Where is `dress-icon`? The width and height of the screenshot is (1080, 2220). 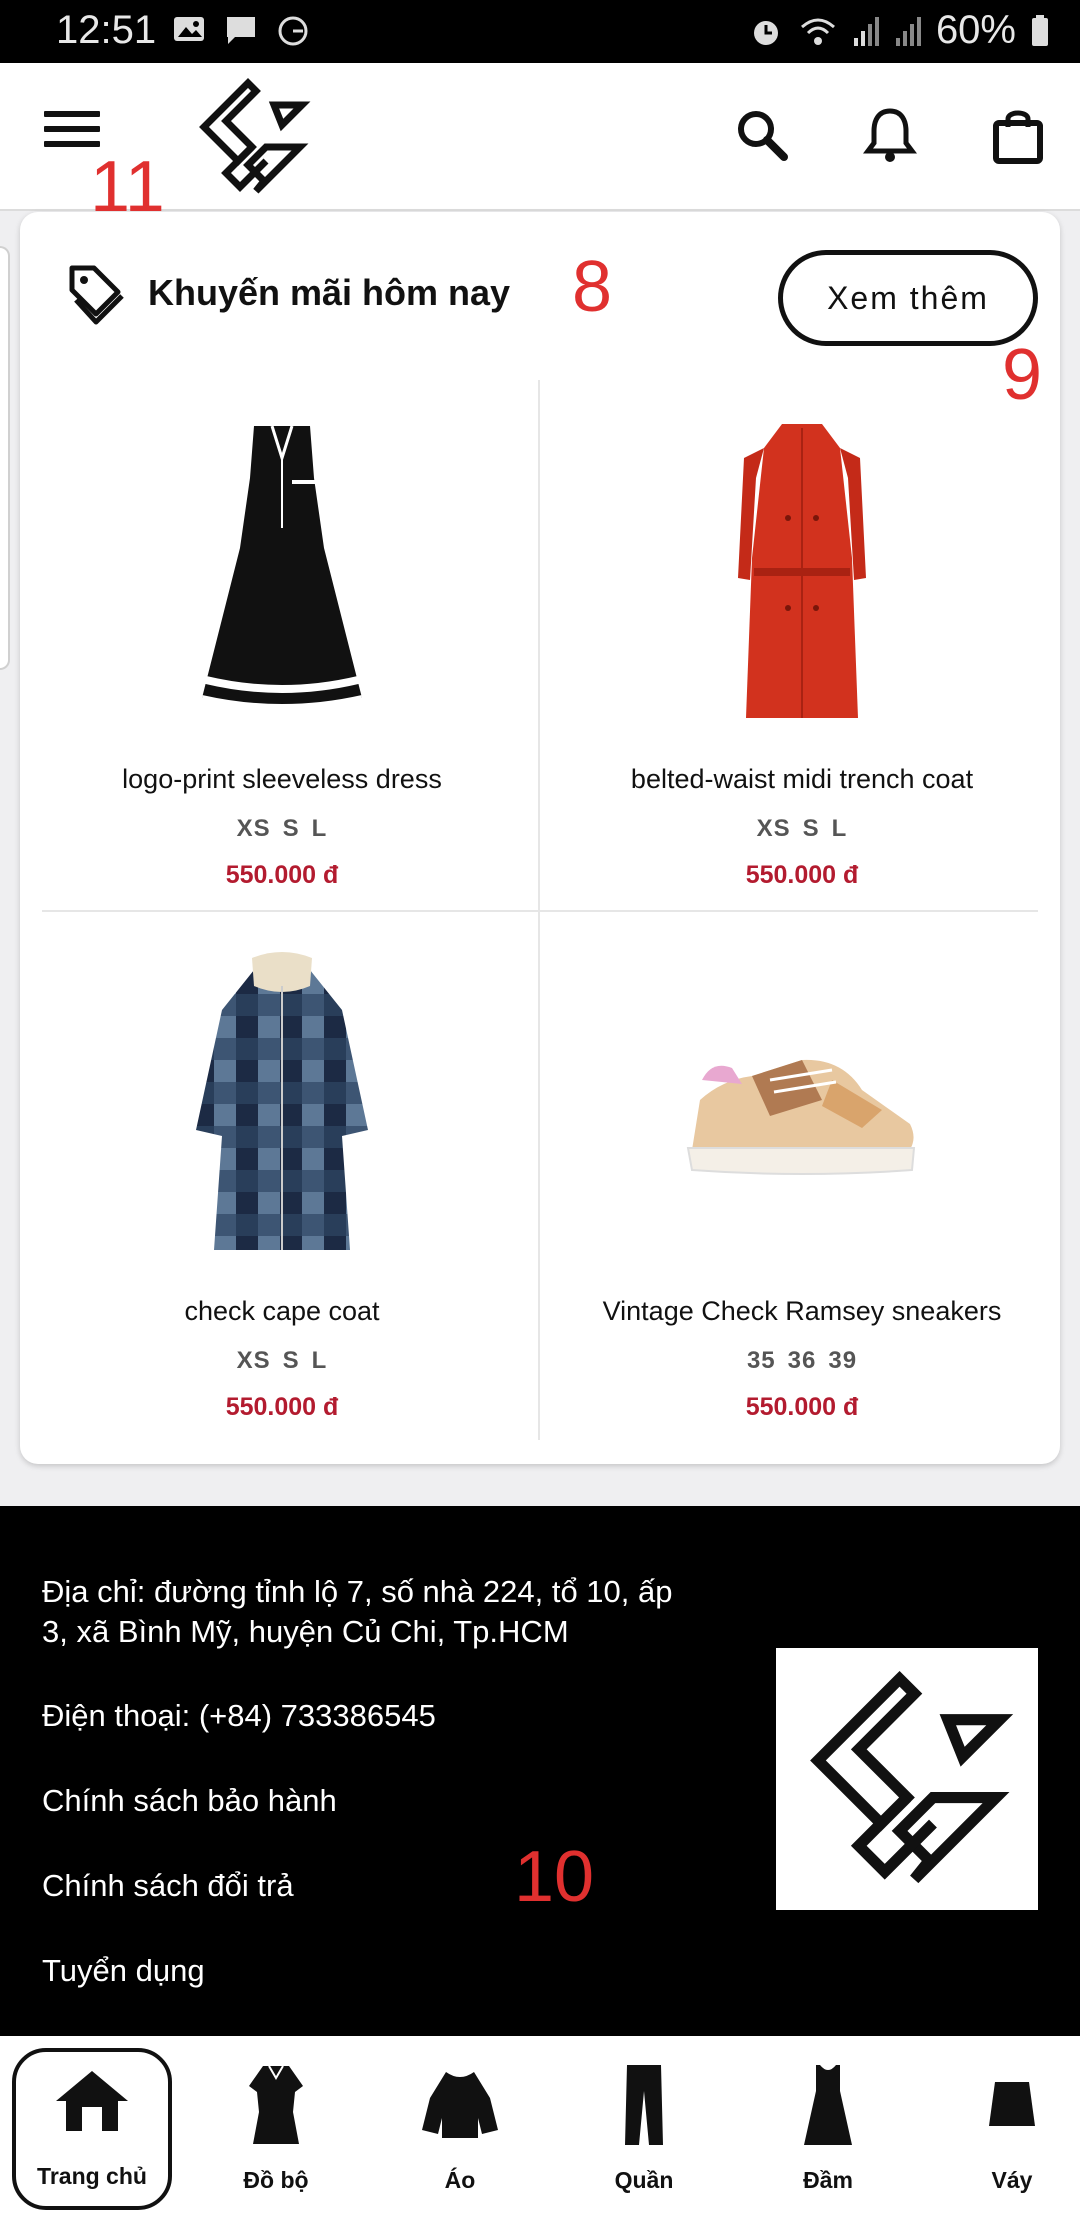 dress-icon is located at coordinates (828, 2104).